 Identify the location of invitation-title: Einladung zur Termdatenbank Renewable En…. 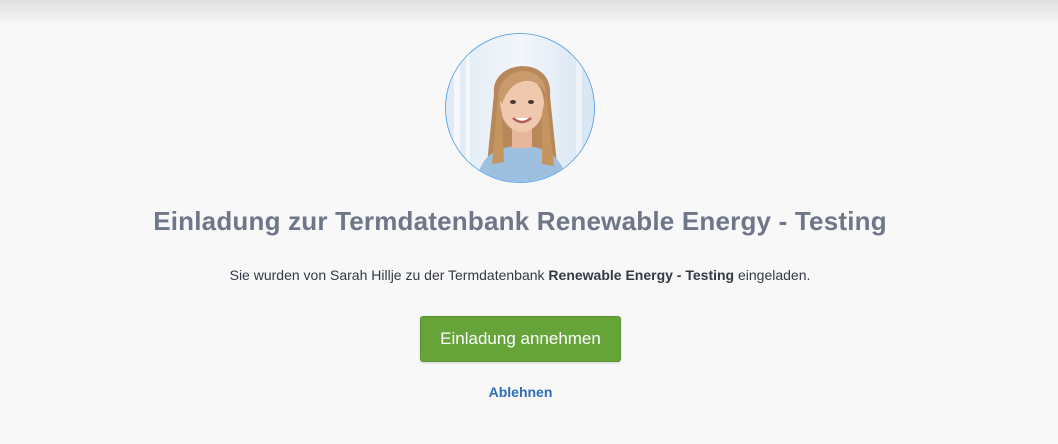
(520, 221).